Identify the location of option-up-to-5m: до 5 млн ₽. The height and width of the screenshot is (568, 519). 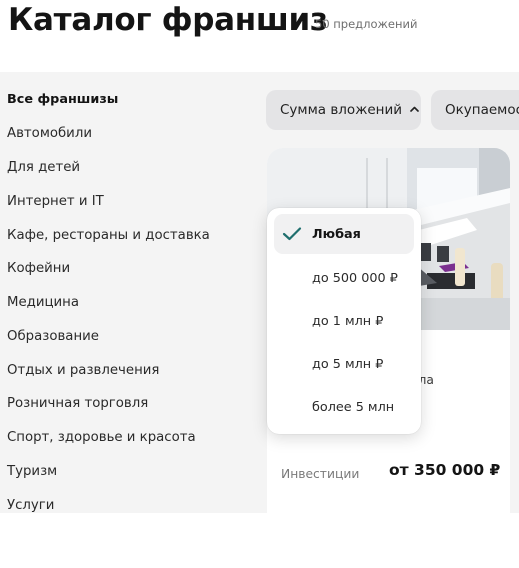
(344, 364).